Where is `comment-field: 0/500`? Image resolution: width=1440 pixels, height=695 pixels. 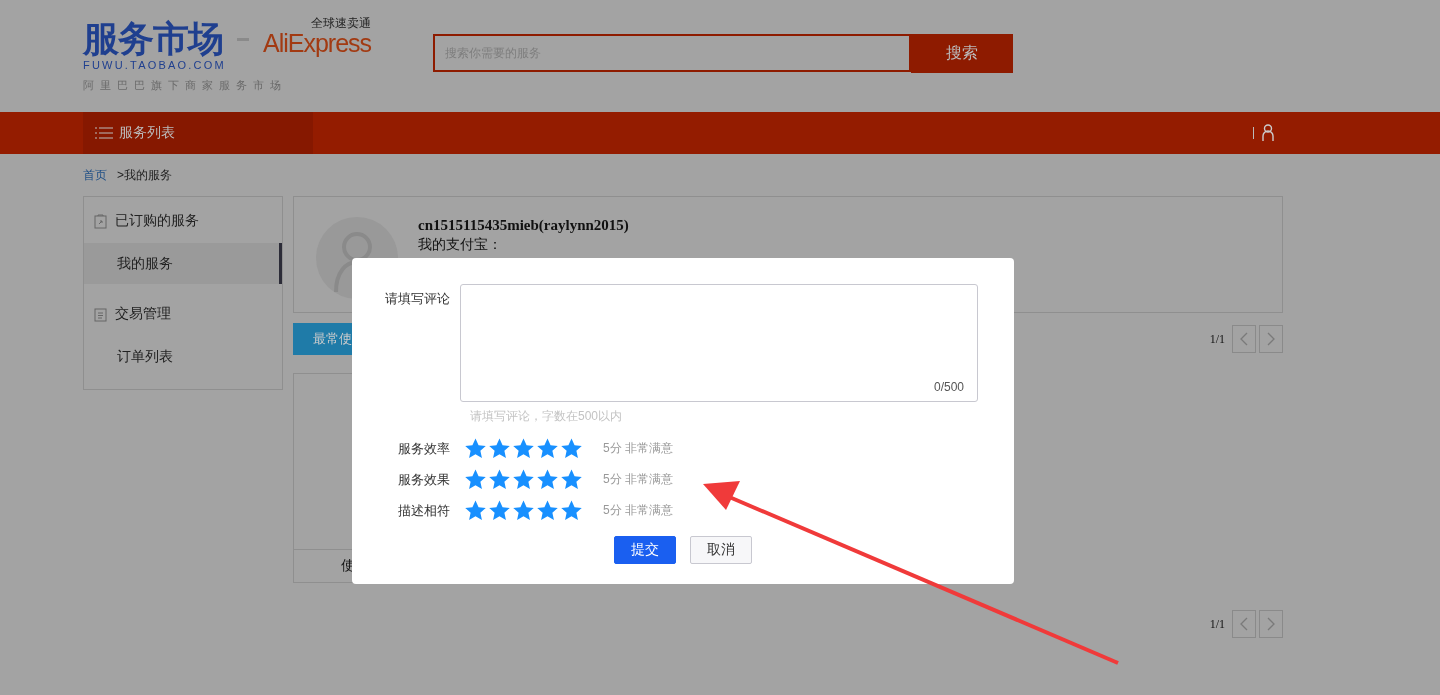
comment-field: 0/500 is located at coordinates (719, 343).